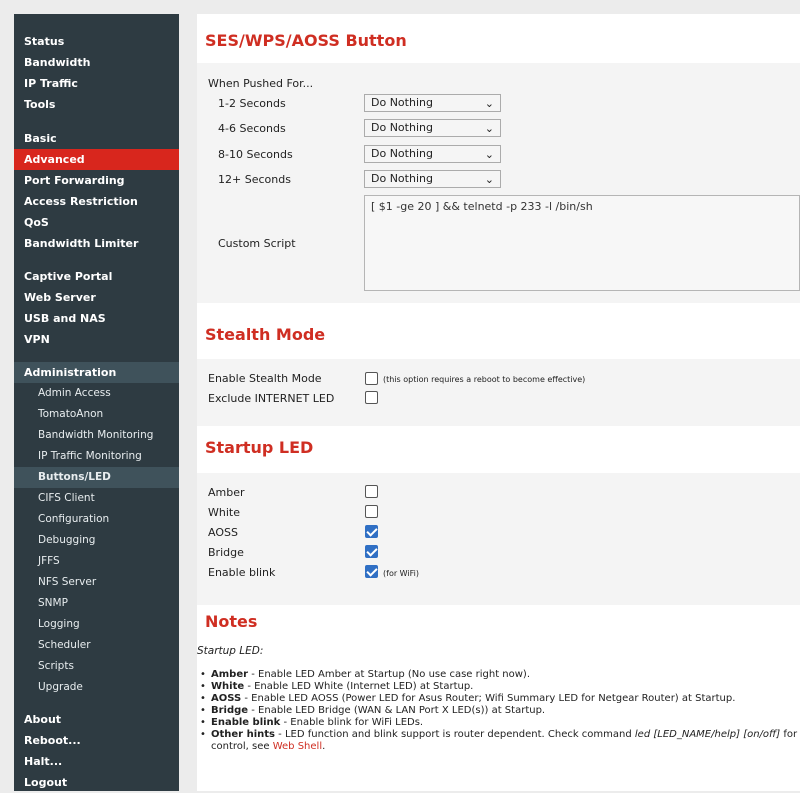 Image resolution: width=800 pixels, height=793 pixels. What do you see at coordinates (96, 41) in the screenshot?
I see `nav-status: Status` at bounding box center [96, 41].